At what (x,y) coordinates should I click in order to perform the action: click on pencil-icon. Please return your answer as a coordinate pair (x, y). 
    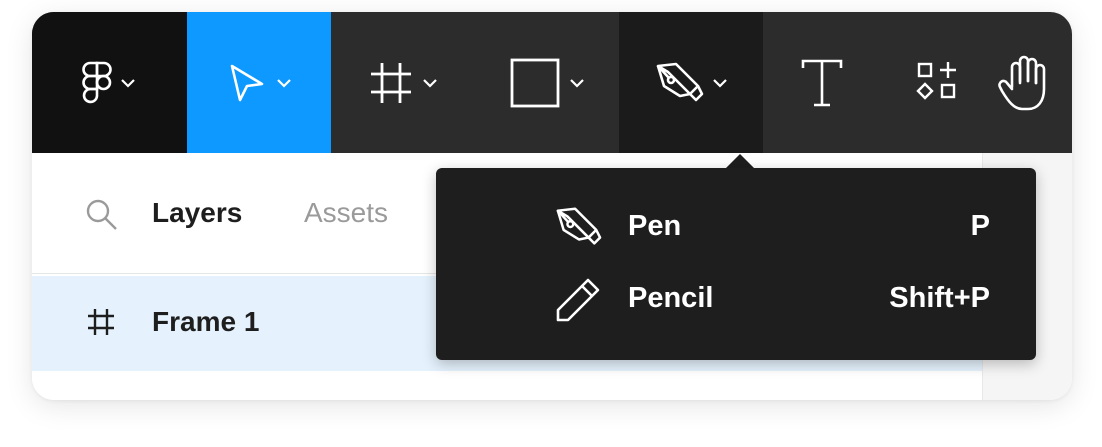
    Looking at the image, I should click on (578, 300).